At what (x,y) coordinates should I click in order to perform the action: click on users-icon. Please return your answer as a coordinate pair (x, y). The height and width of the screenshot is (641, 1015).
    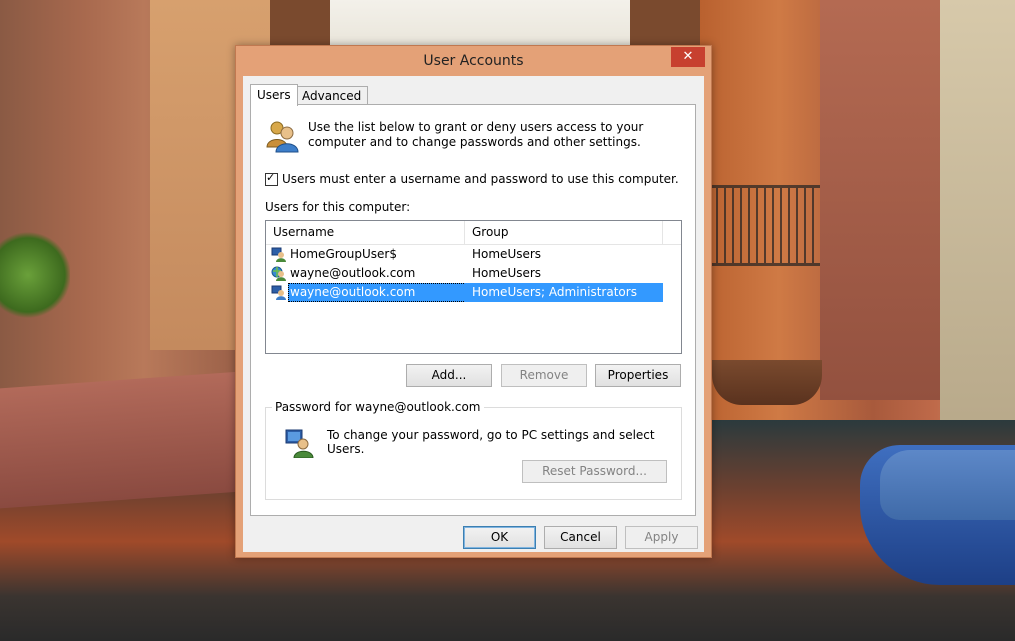
    Looking at the image, I should click on (282, 137).